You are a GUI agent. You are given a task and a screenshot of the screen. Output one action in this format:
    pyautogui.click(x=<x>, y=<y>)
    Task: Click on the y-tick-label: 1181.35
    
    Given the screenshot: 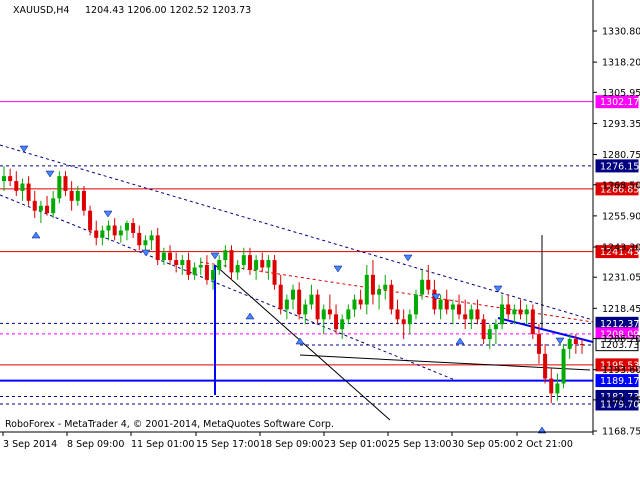 What is the action you would take?
    pyautogui.click(x=621, y=400)
    